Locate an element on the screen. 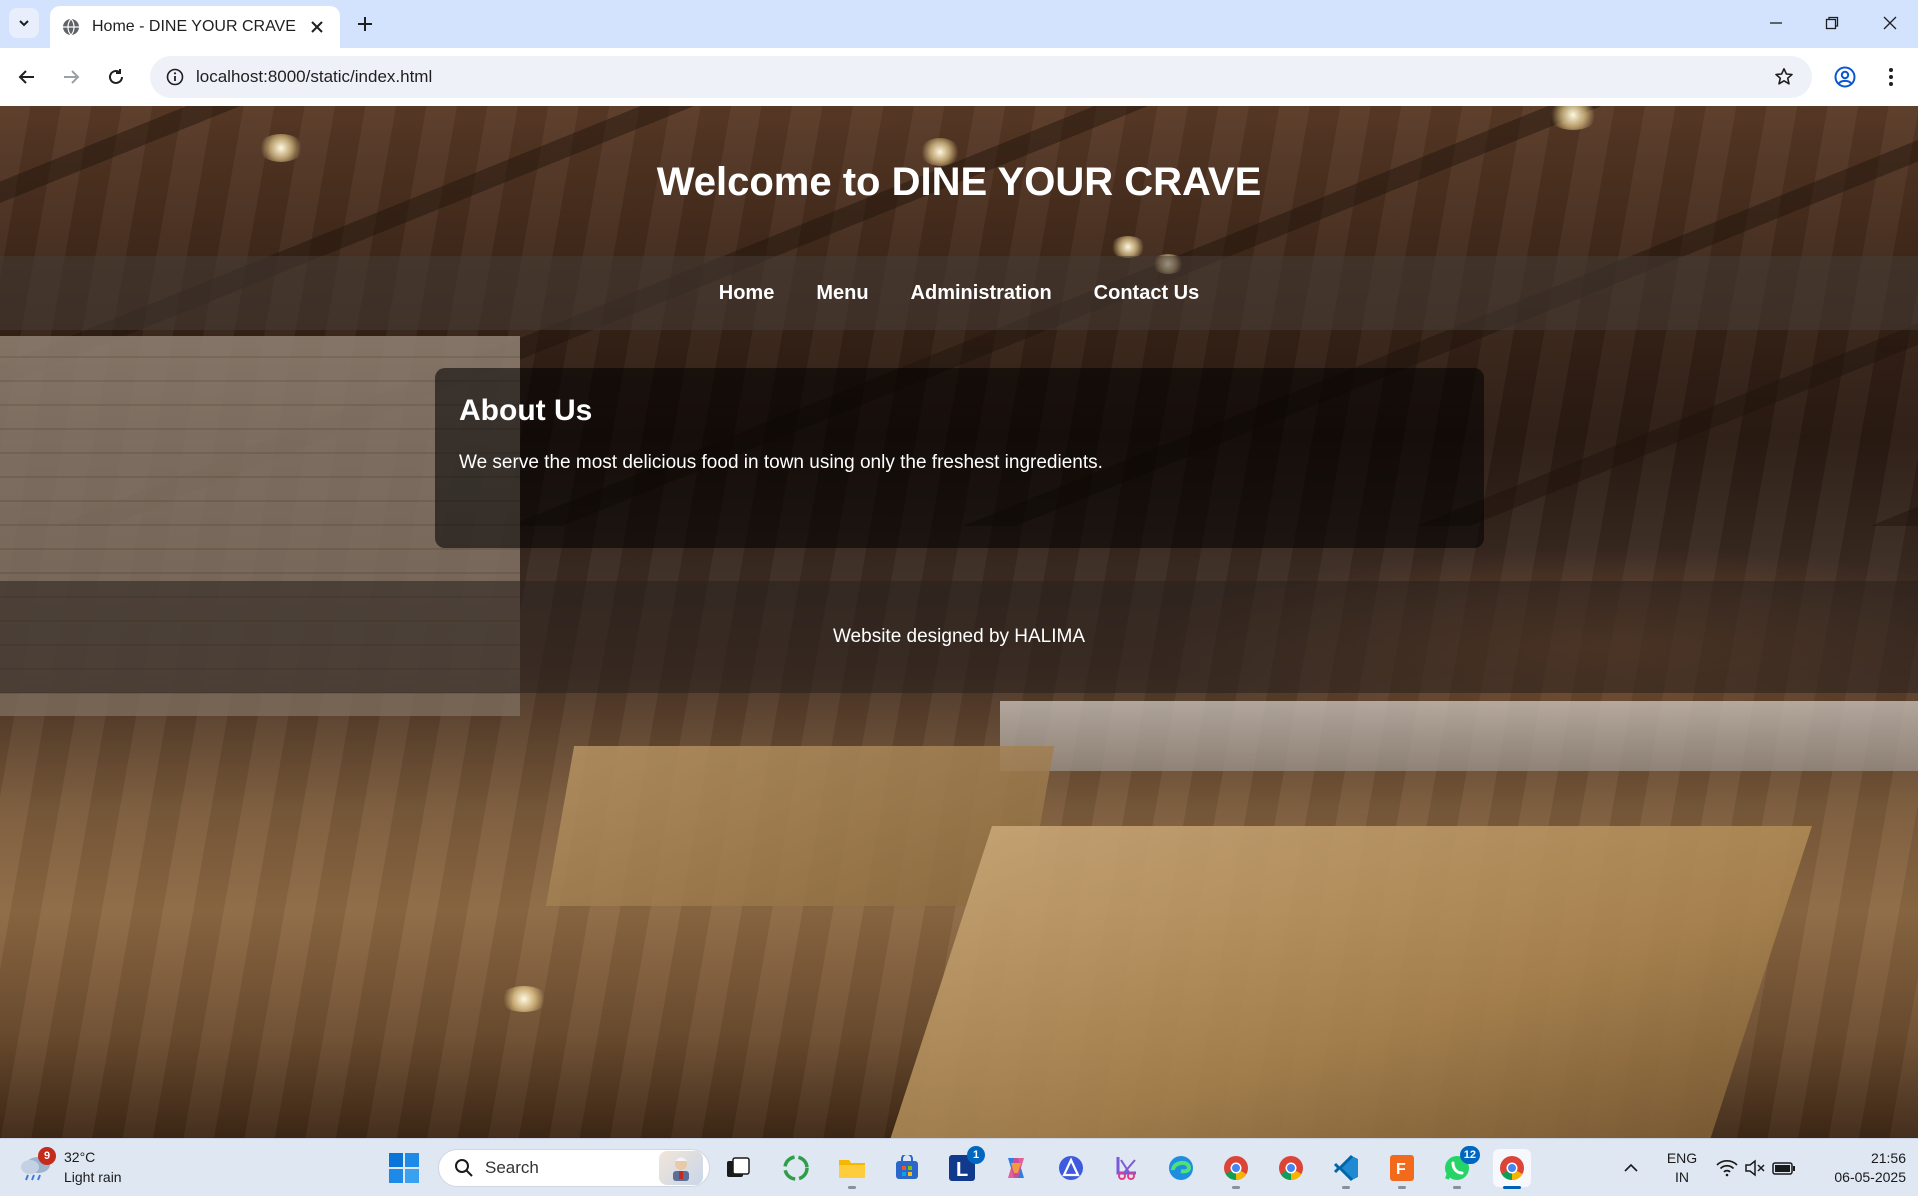  star-icon is located at coordinates (1784, 76).